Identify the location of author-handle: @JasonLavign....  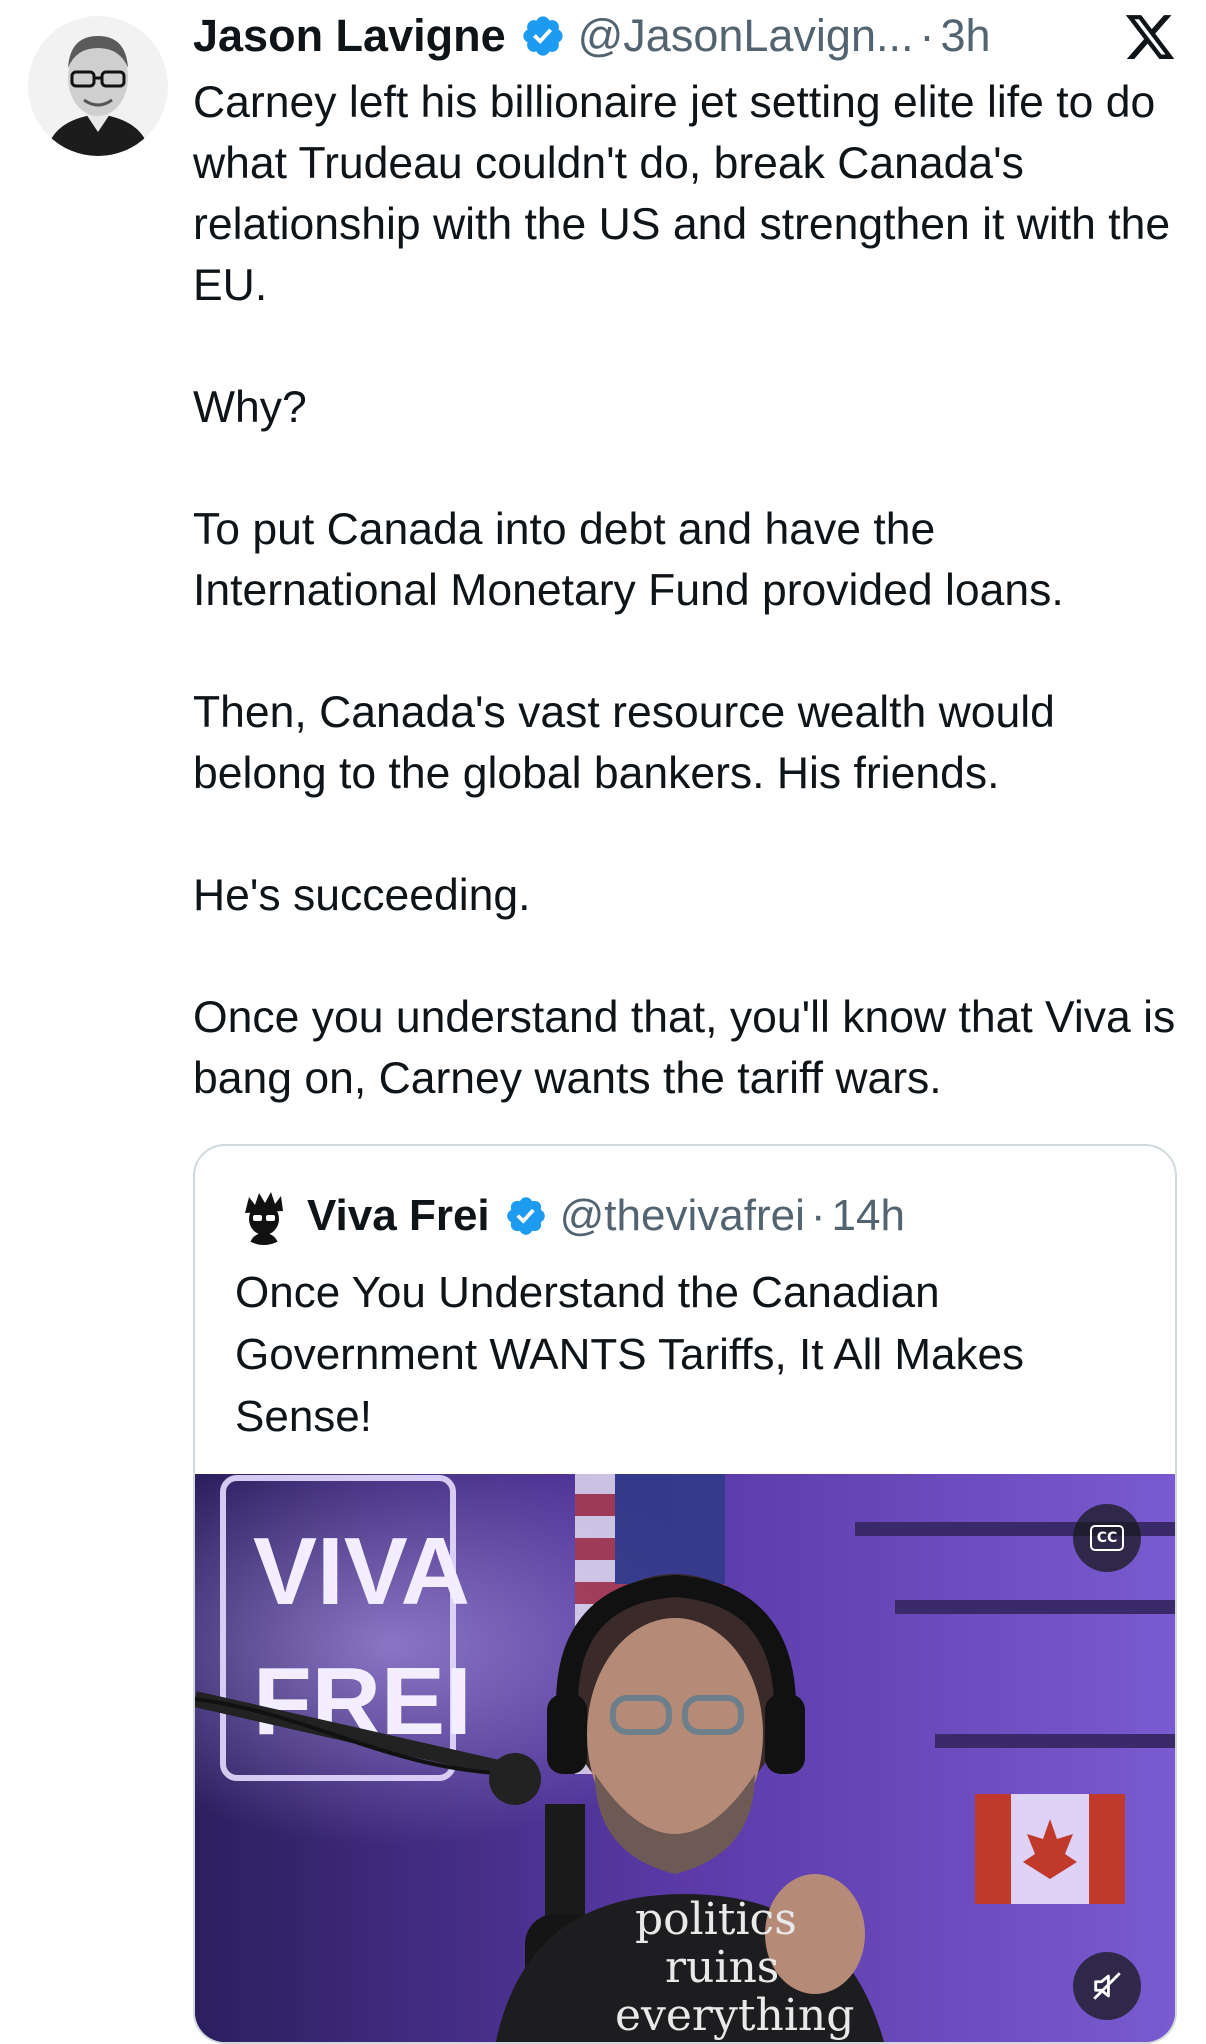
(746, 36).